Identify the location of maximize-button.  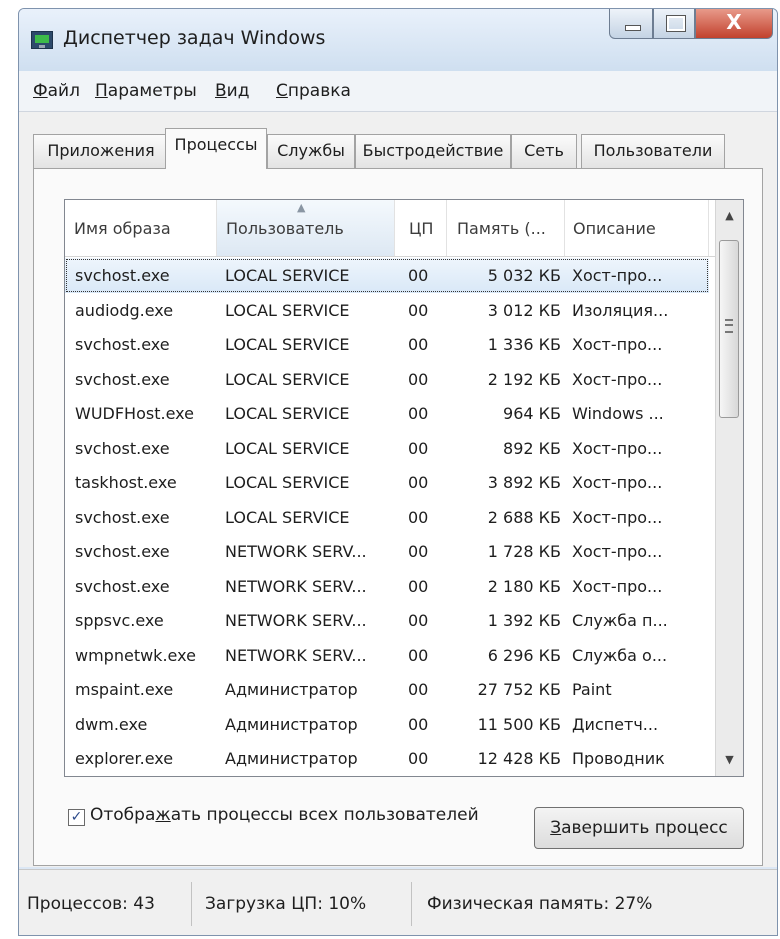
(674, 24).